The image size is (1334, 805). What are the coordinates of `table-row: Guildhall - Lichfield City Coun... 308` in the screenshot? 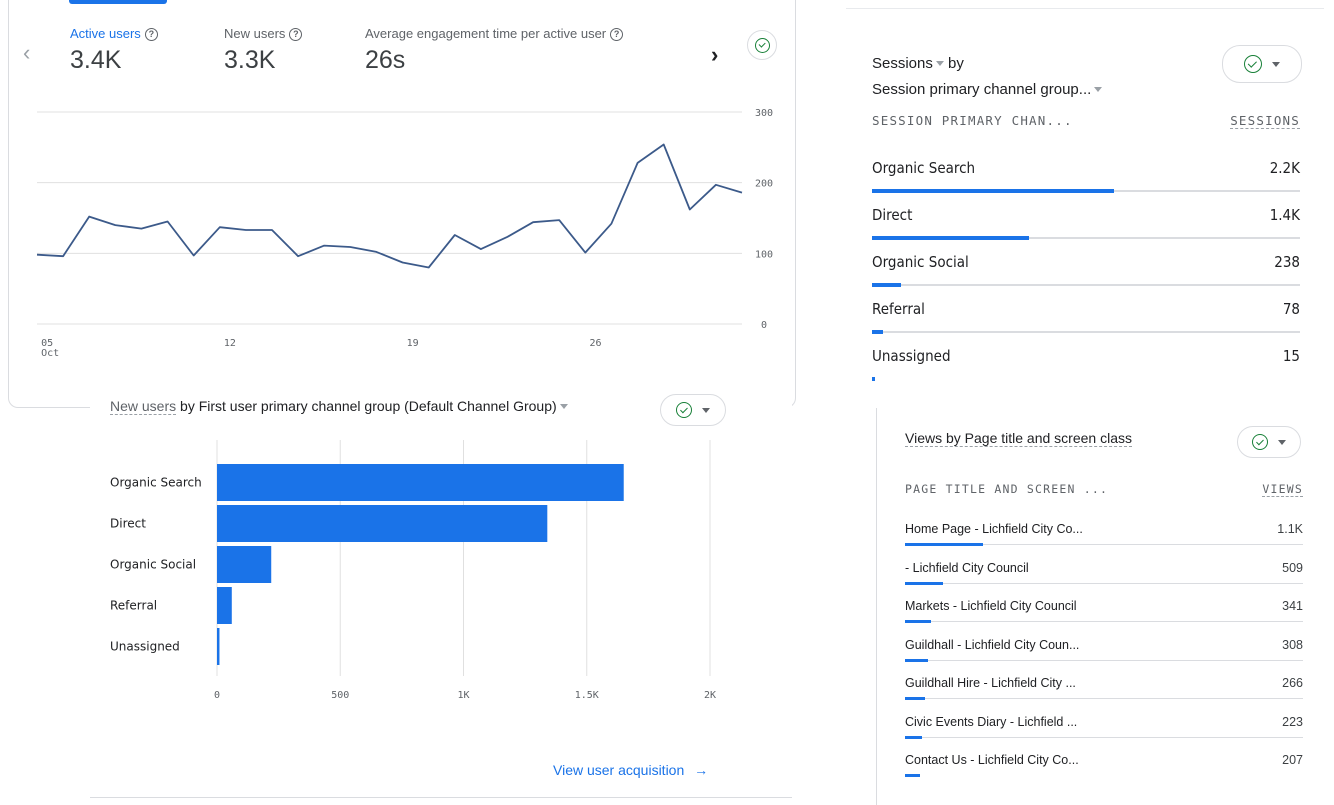 It's located at (1104, 645).